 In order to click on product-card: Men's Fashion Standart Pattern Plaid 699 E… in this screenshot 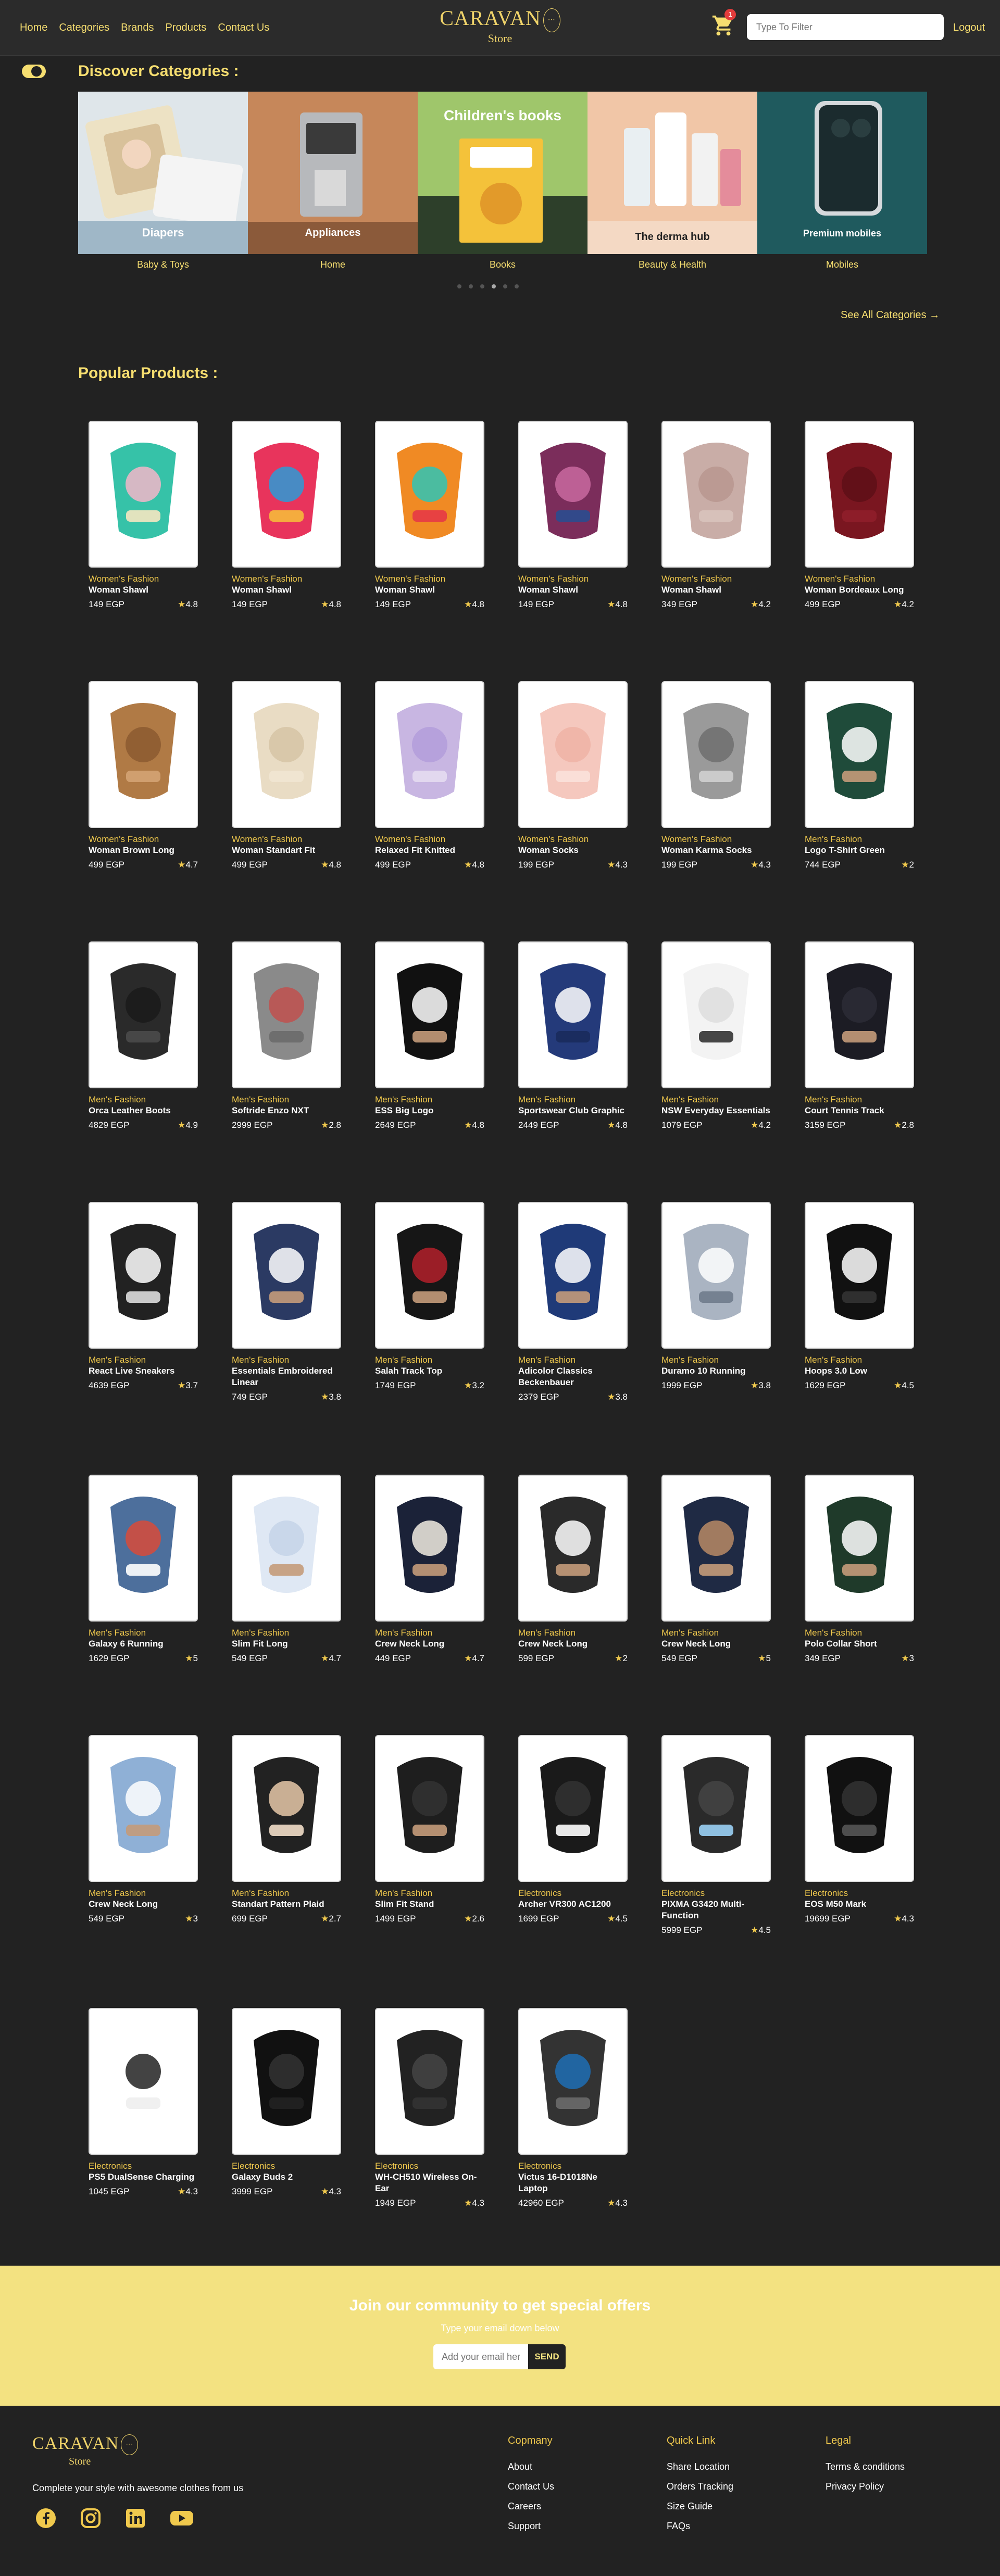, I will do `click(286, 1830)`.